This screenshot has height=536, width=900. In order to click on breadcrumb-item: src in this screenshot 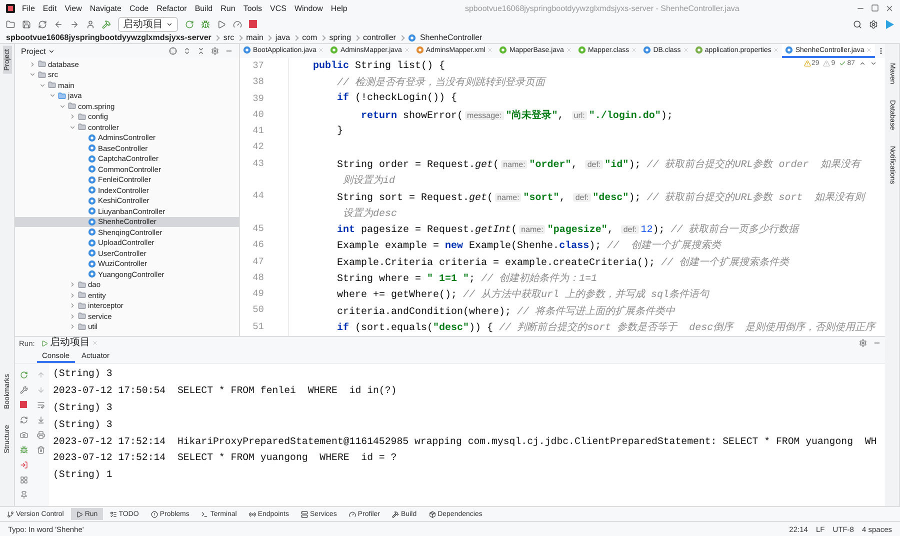, I will do `click(228, 37)`.